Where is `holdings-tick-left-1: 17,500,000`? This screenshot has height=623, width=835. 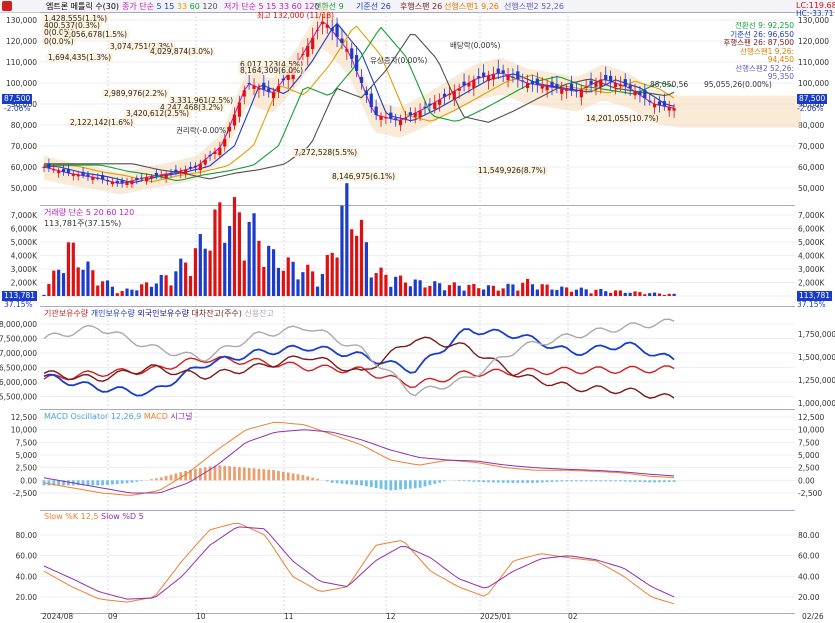
holdings-tick-left-1: 17,500,000 is located at coordinates (18, 339).